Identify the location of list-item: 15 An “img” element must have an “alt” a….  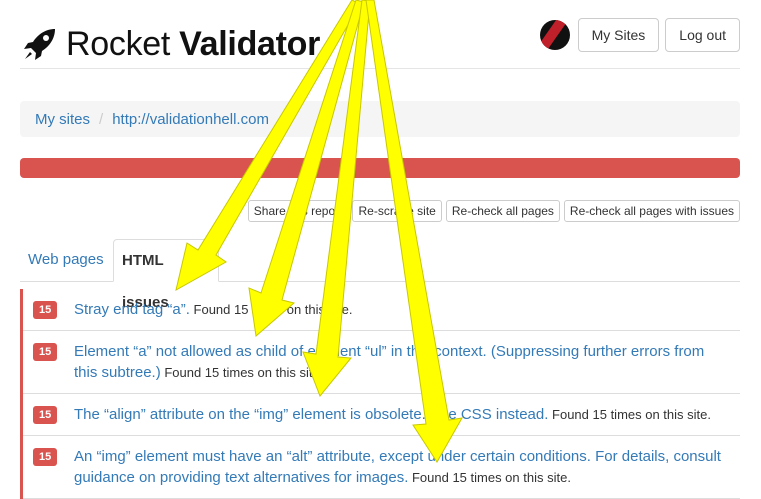
(381, 467).